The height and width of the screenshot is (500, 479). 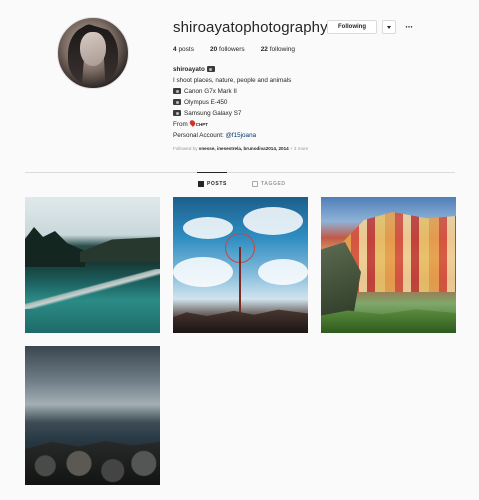 What do you see at coordinates (217, 184) in the screenshot?
I see `tab-posts-label: POSTS` at bounding box center [217, 184].